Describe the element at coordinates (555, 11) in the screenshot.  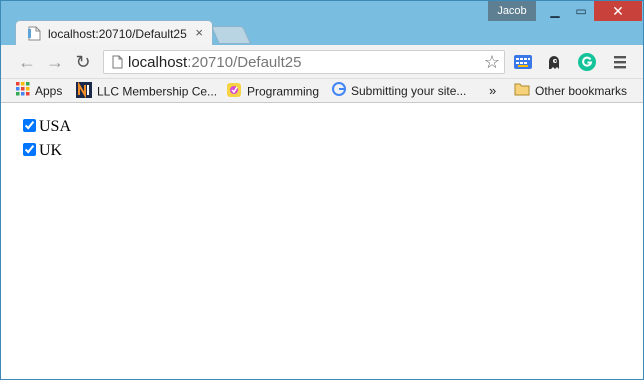
I see `minimize-button: ▁` at that location.